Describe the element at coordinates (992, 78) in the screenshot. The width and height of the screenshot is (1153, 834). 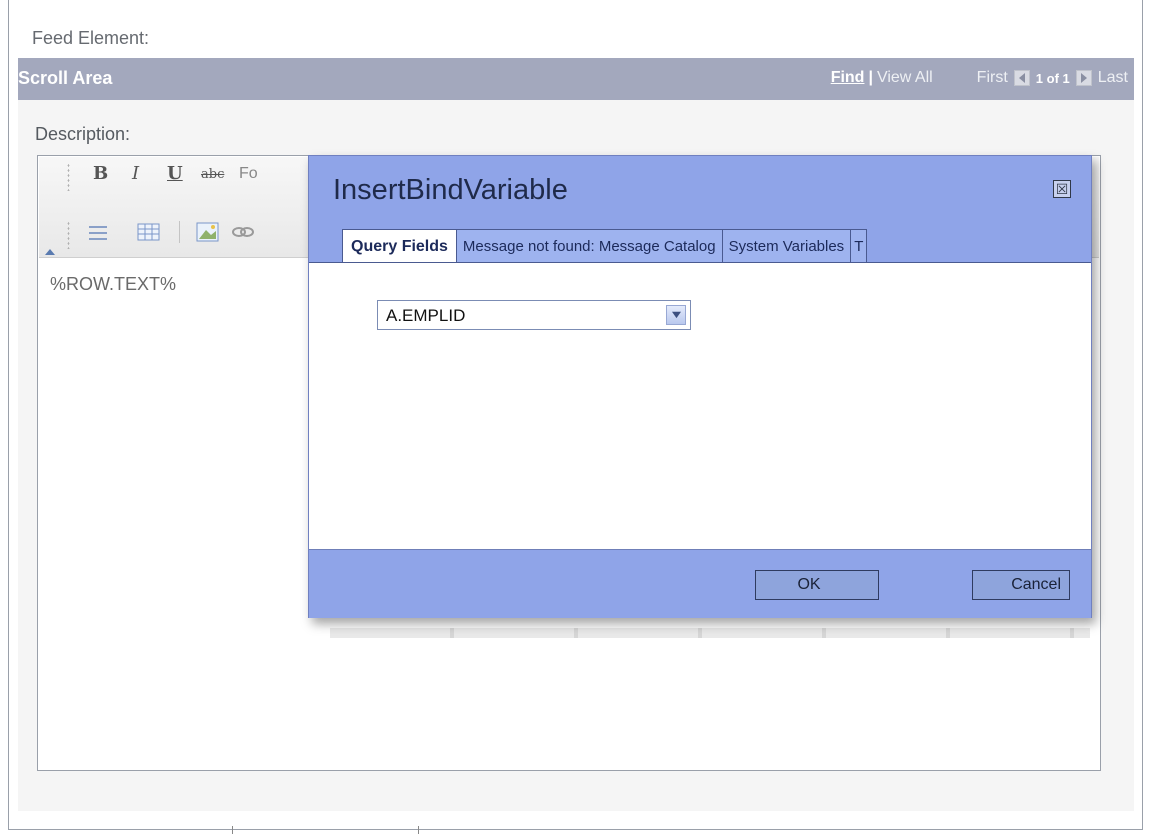
I see `first-link: First` at that location.